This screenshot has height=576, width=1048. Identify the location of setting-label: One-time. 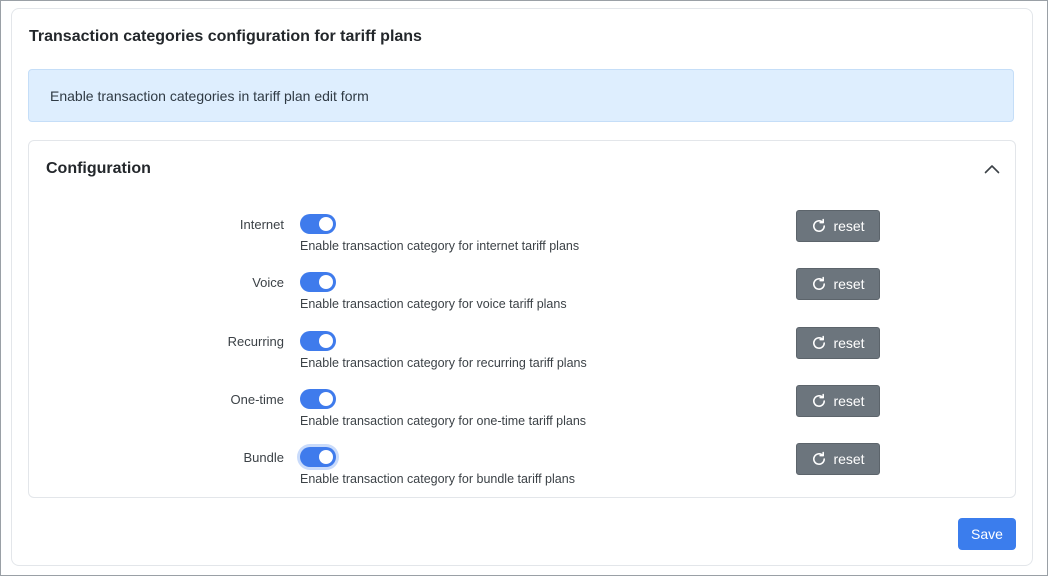
(257, 399).